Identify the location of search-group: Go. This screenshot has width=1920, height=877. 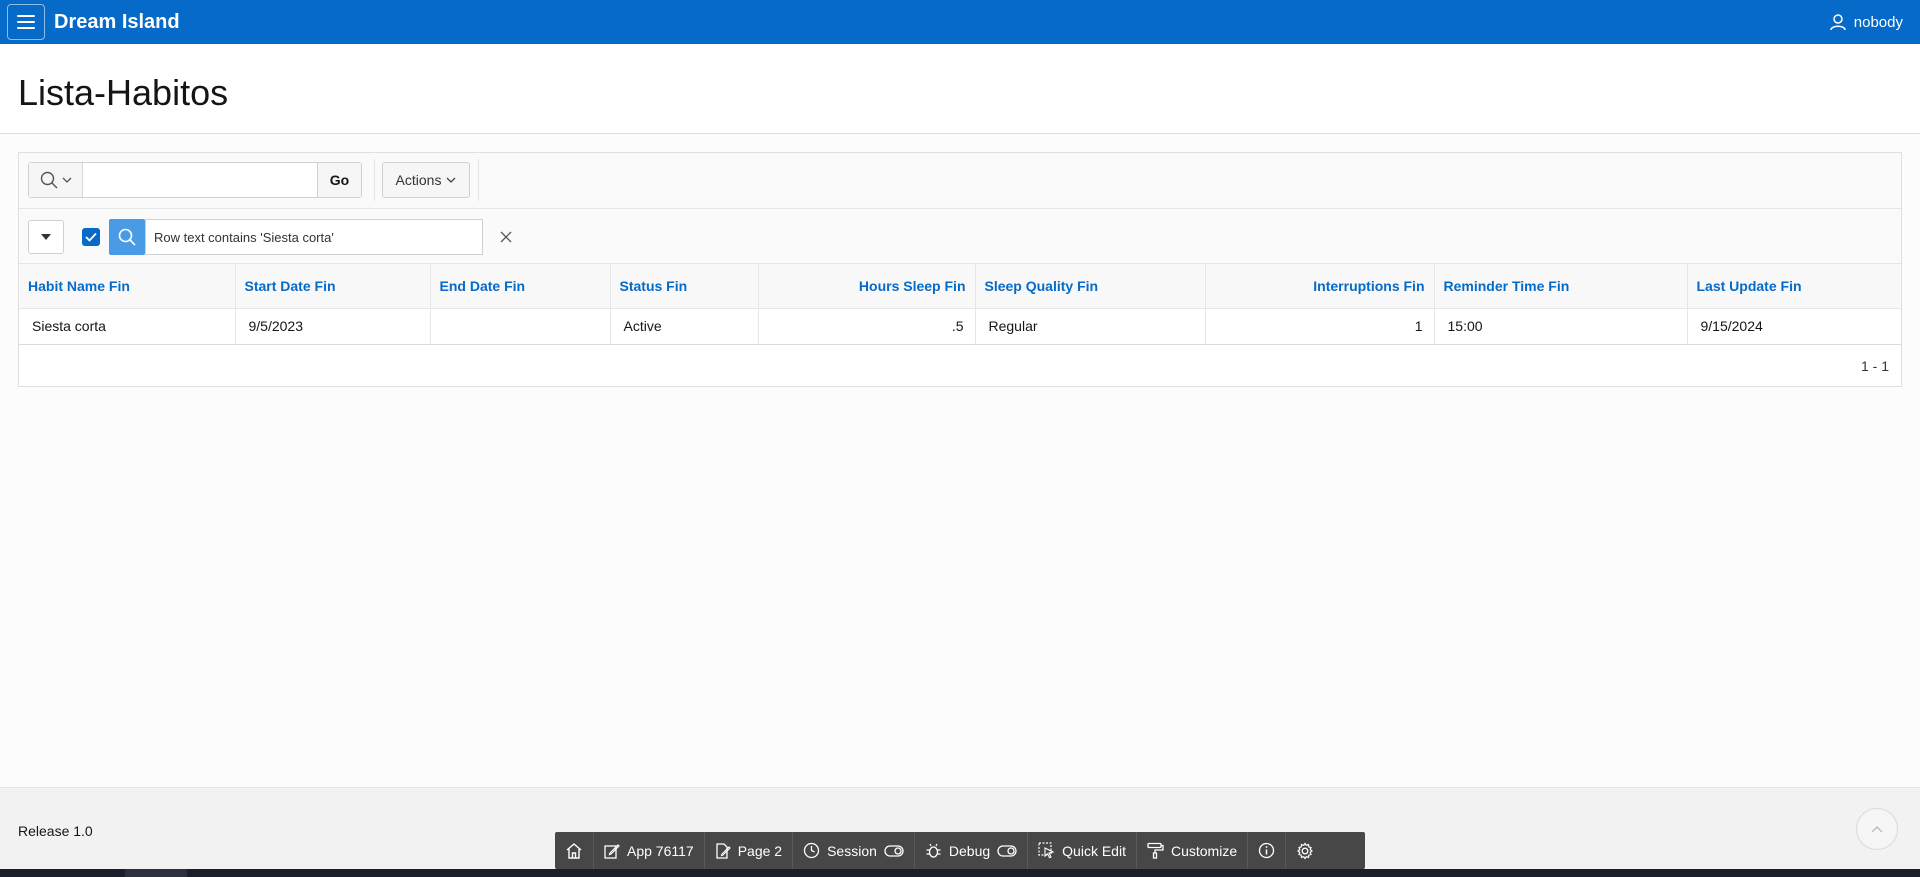
(195, 180).